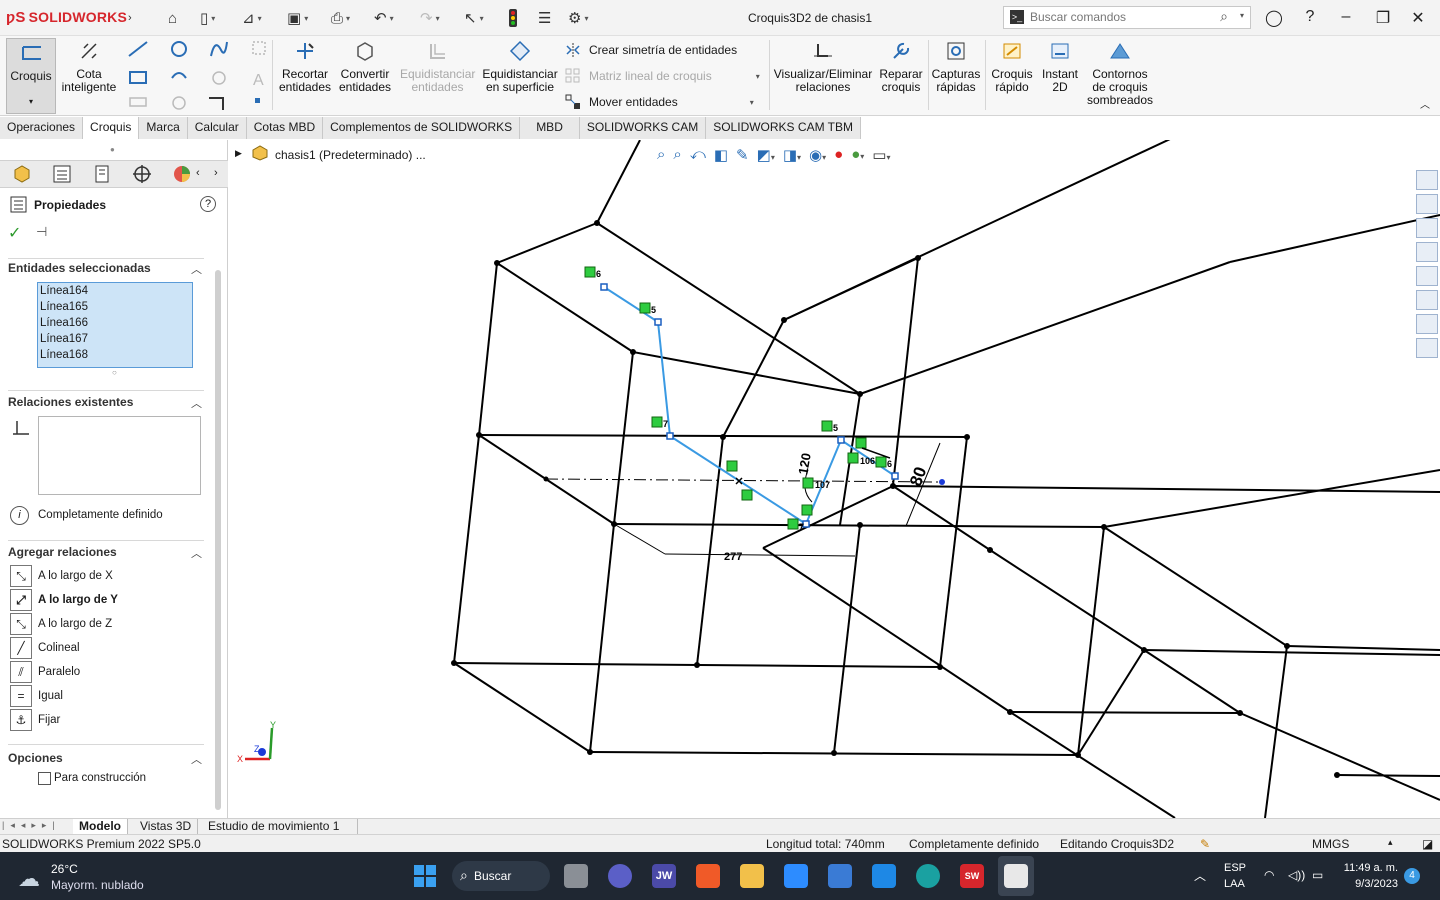 The width and height of the screenshot is (1440, 900). What do you see at coordinates (22, 174) in the screenshot?
I see `feature-manager-icon` at bounding box center [22, 174].